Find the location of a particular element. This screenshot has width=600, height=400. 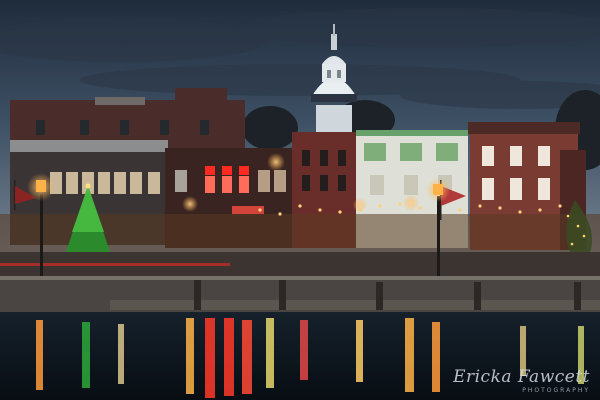

street-red-streaks is located at coordinates (115, 264).